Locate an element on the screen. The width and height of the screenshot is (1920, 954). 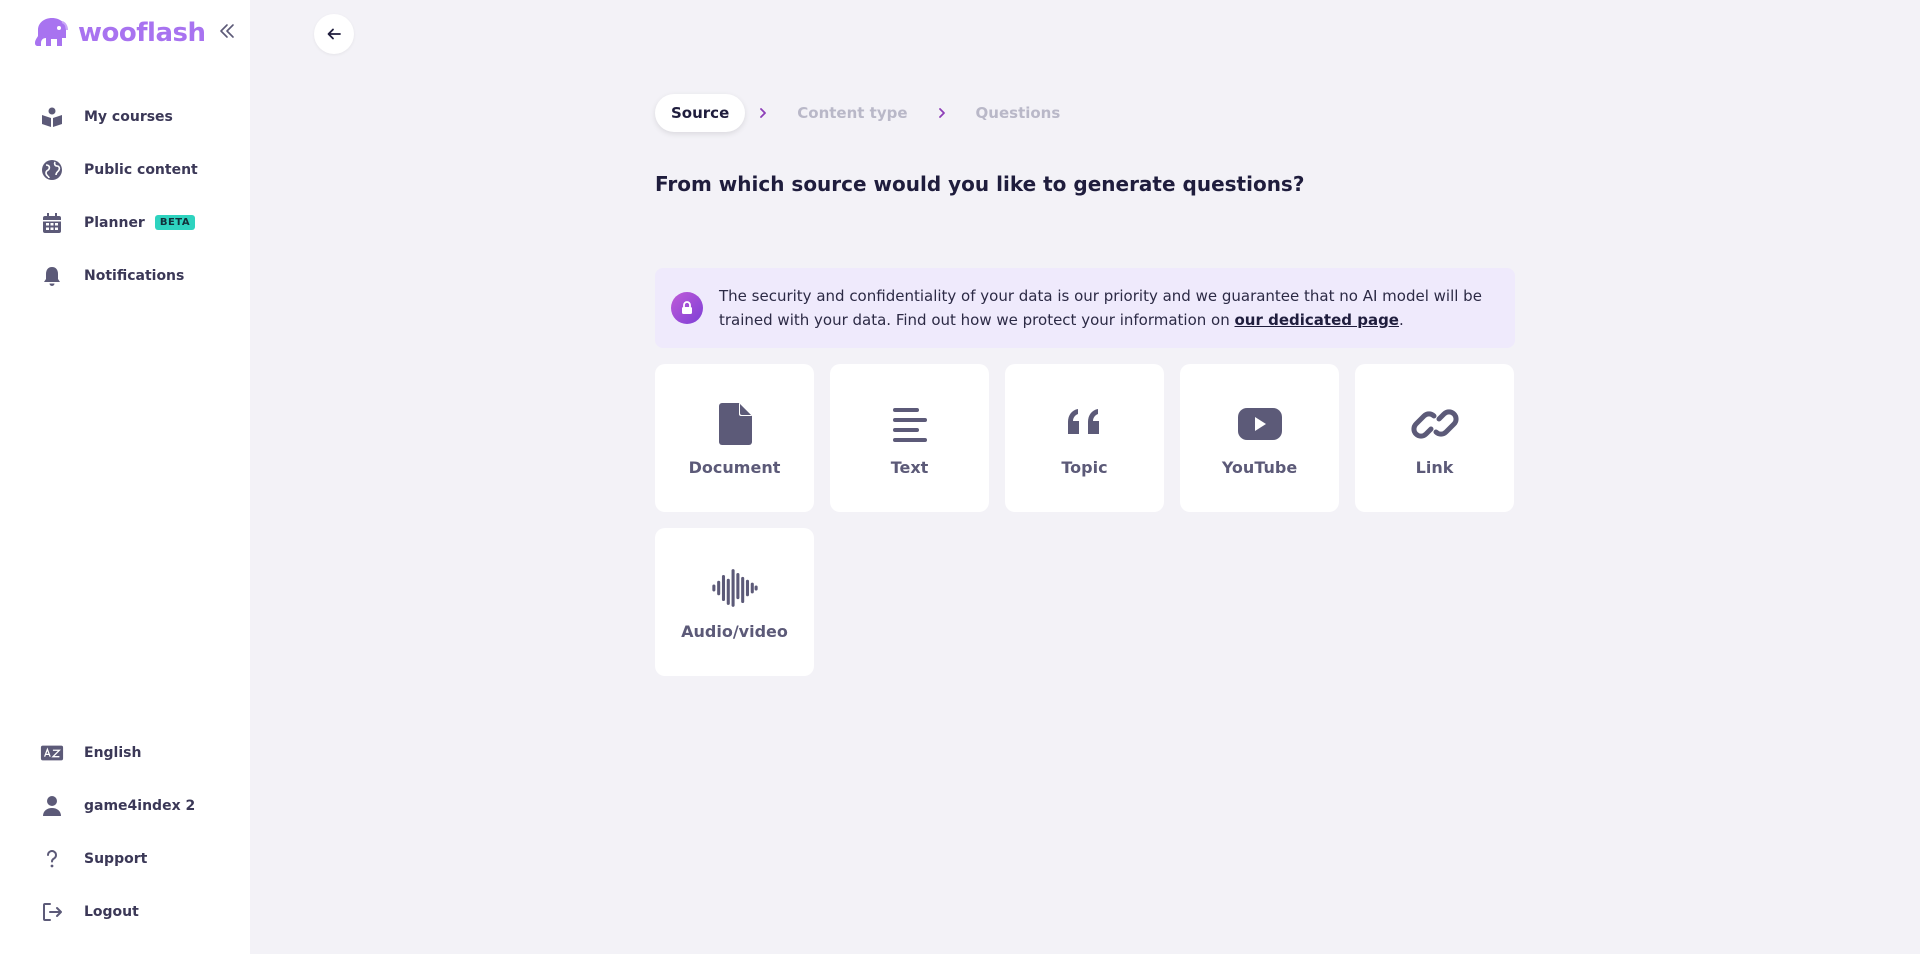
quote-icon is located at coordinates (1085, 424).